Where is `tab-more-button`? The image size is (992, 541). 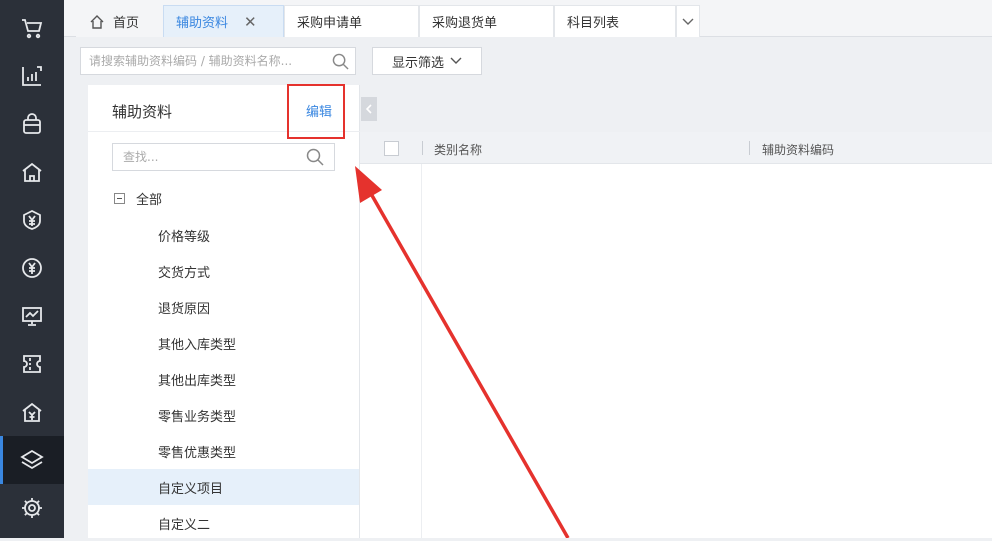
tab-more-button is located at coordinates (688, 21).